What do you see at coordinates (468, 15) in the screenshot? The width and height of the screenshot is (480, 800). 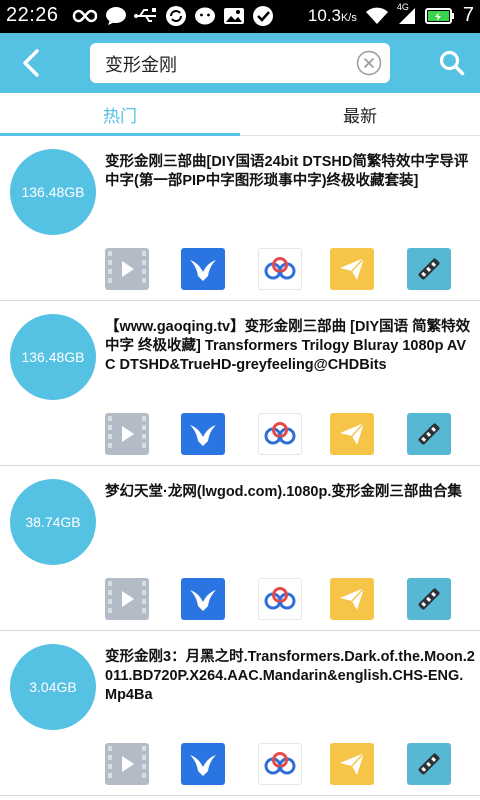 I see `battery-number: 7` at bounding box center [468, 15].